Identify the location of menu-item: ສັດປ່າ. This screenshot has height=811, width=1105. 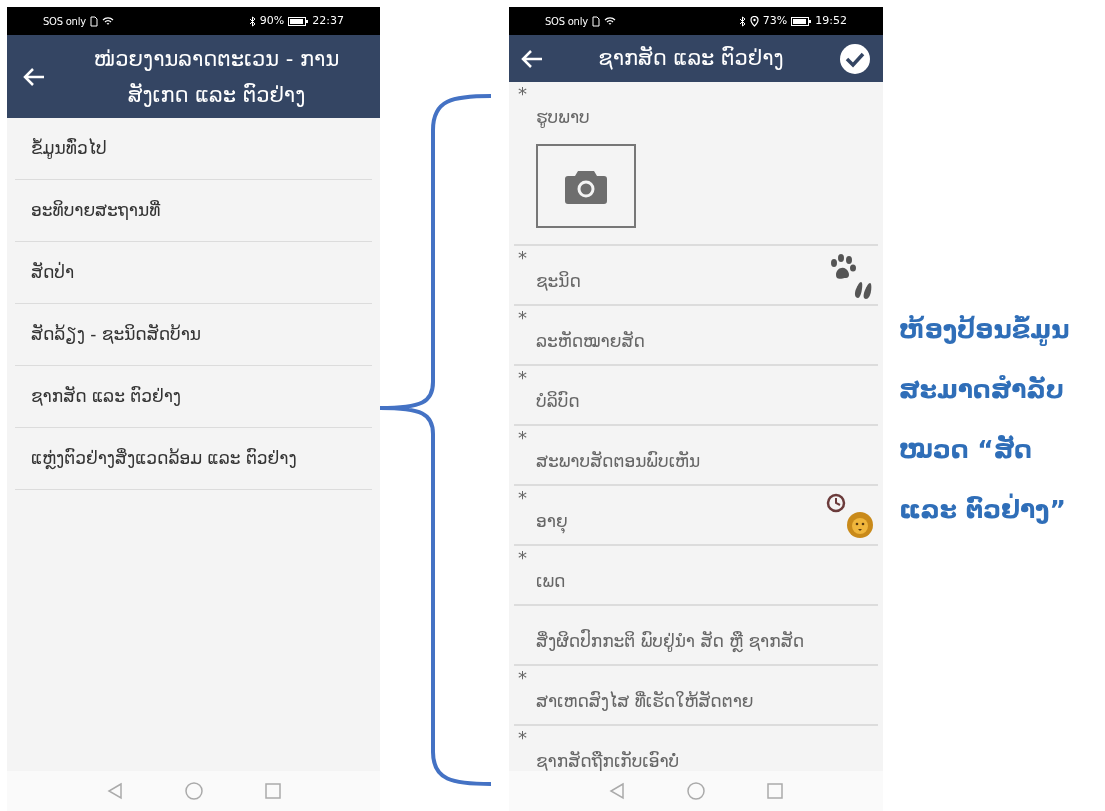
(193, 273).